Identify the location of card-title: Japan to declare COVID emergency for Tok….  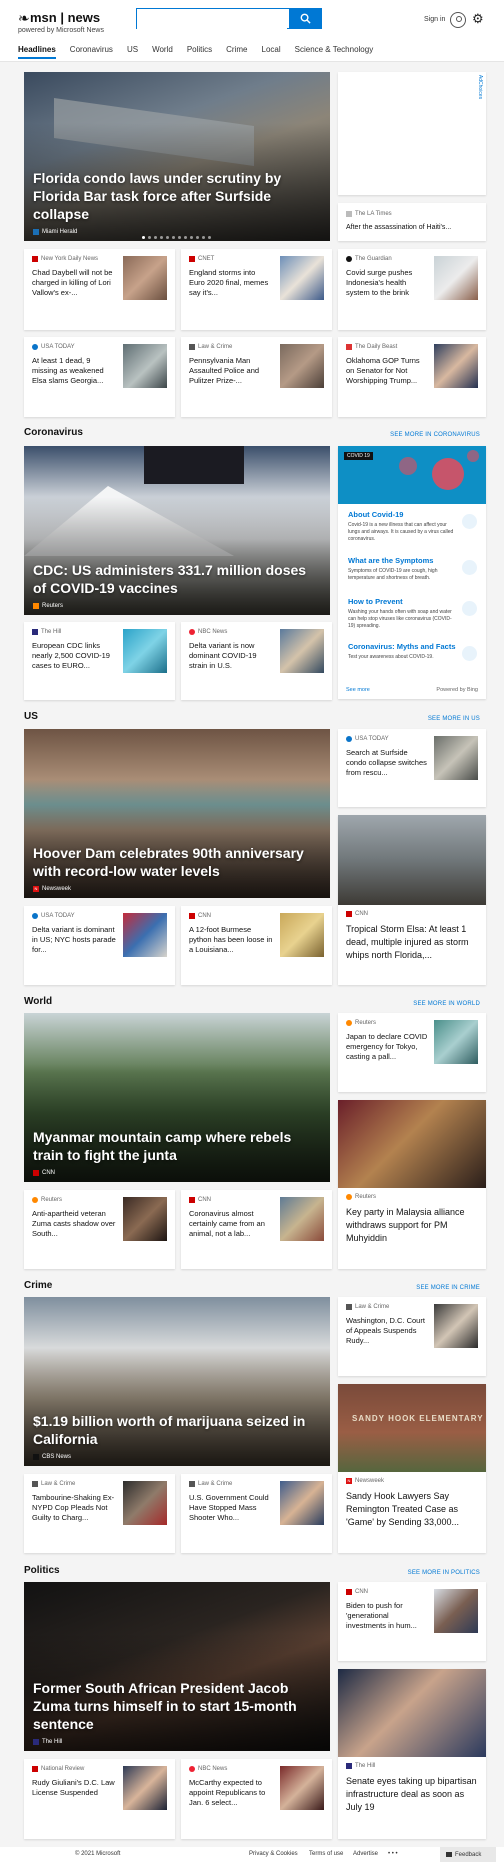
(388, 1047).